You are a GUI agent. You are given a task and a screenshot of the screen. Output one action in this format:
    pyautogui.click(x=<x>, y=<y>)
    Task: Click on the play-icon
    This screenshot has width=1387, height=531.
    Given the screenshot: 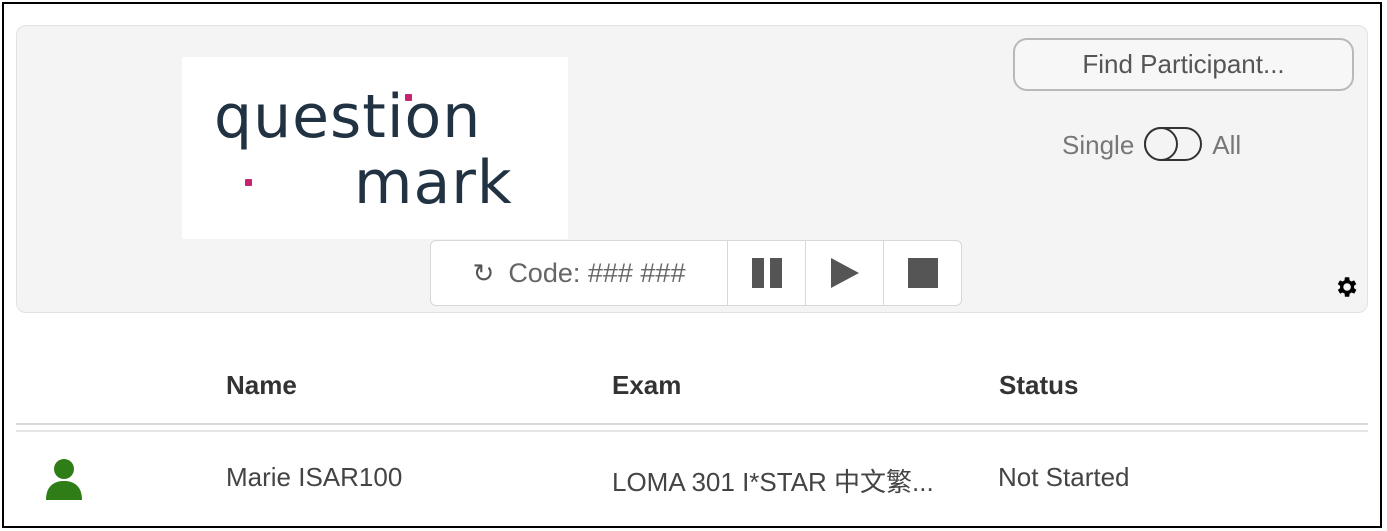 What is the action you would take?
    pyautogui.click(x=844, y=273)
    